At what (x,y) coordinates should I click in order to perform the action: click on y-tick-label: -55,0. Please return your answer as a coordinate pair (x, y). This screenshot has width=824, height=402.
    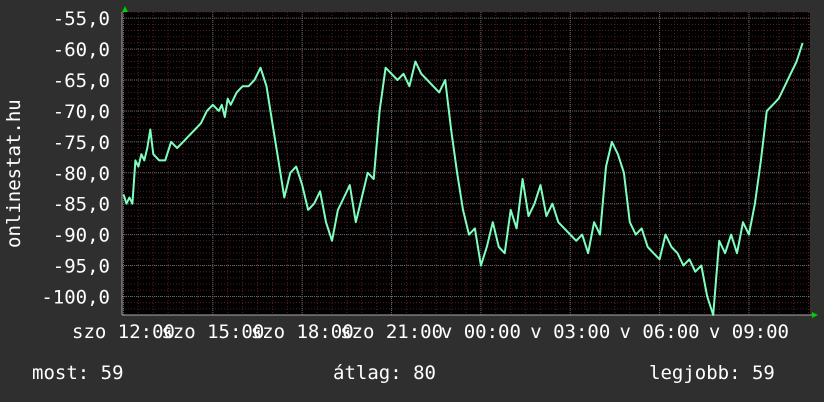
    Looking at the image, I should click on (81, 19).